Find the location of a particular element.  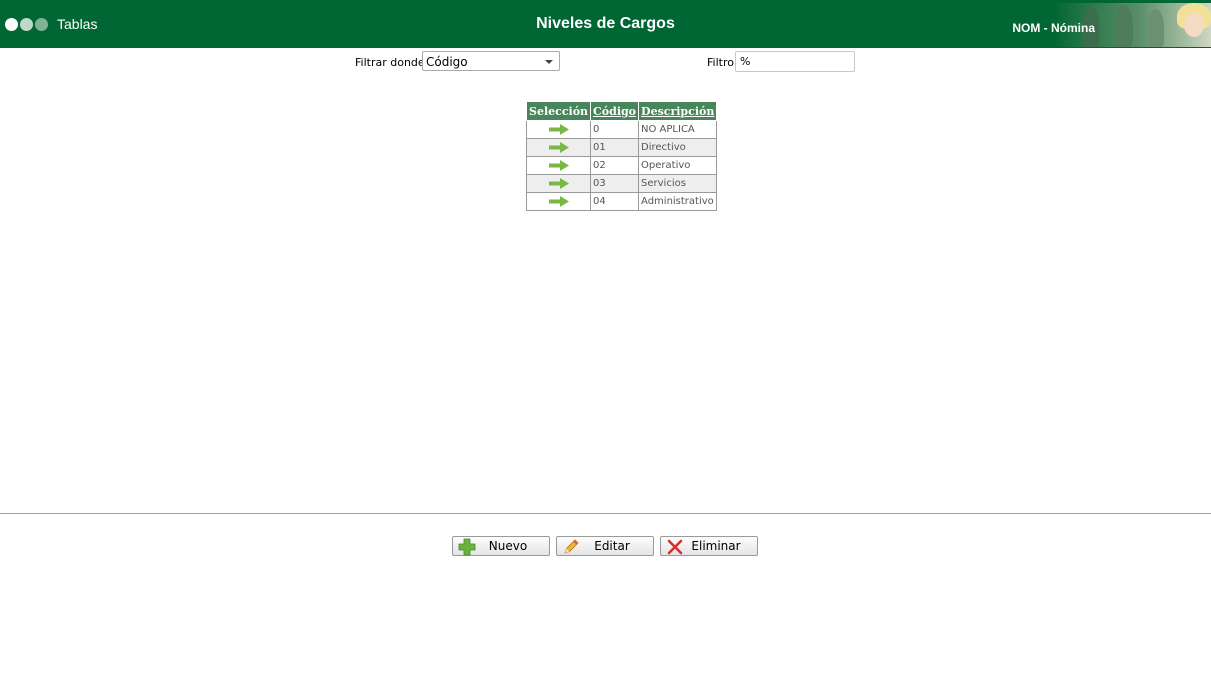

table-row: 0 NO APLICA is located at coordinates (621, 129).